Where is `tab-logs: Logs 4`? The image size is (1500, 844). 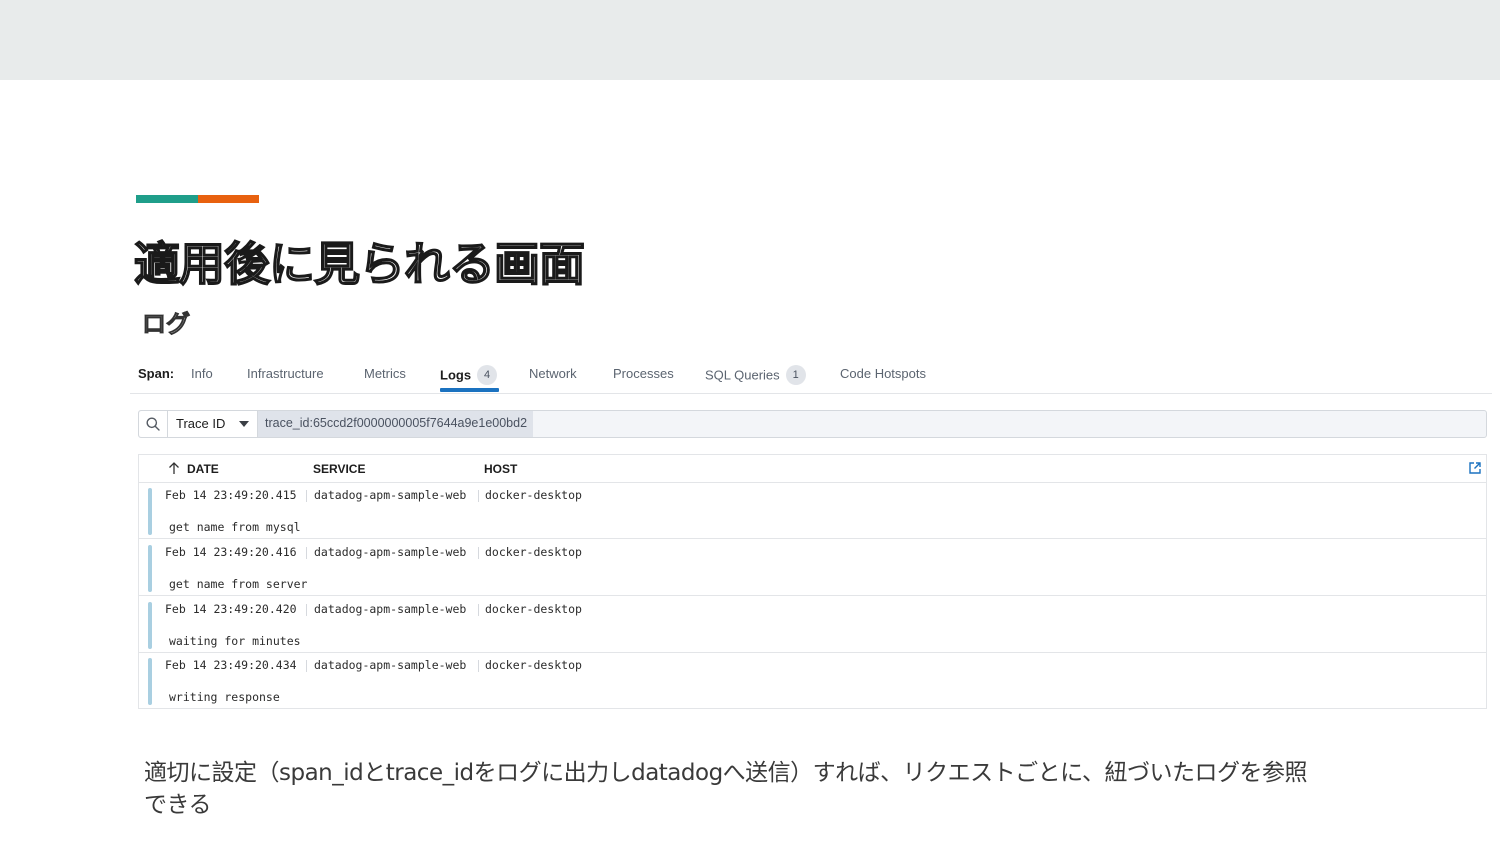 tab-logs: Logs 4 is located at coordinates (469, 375).